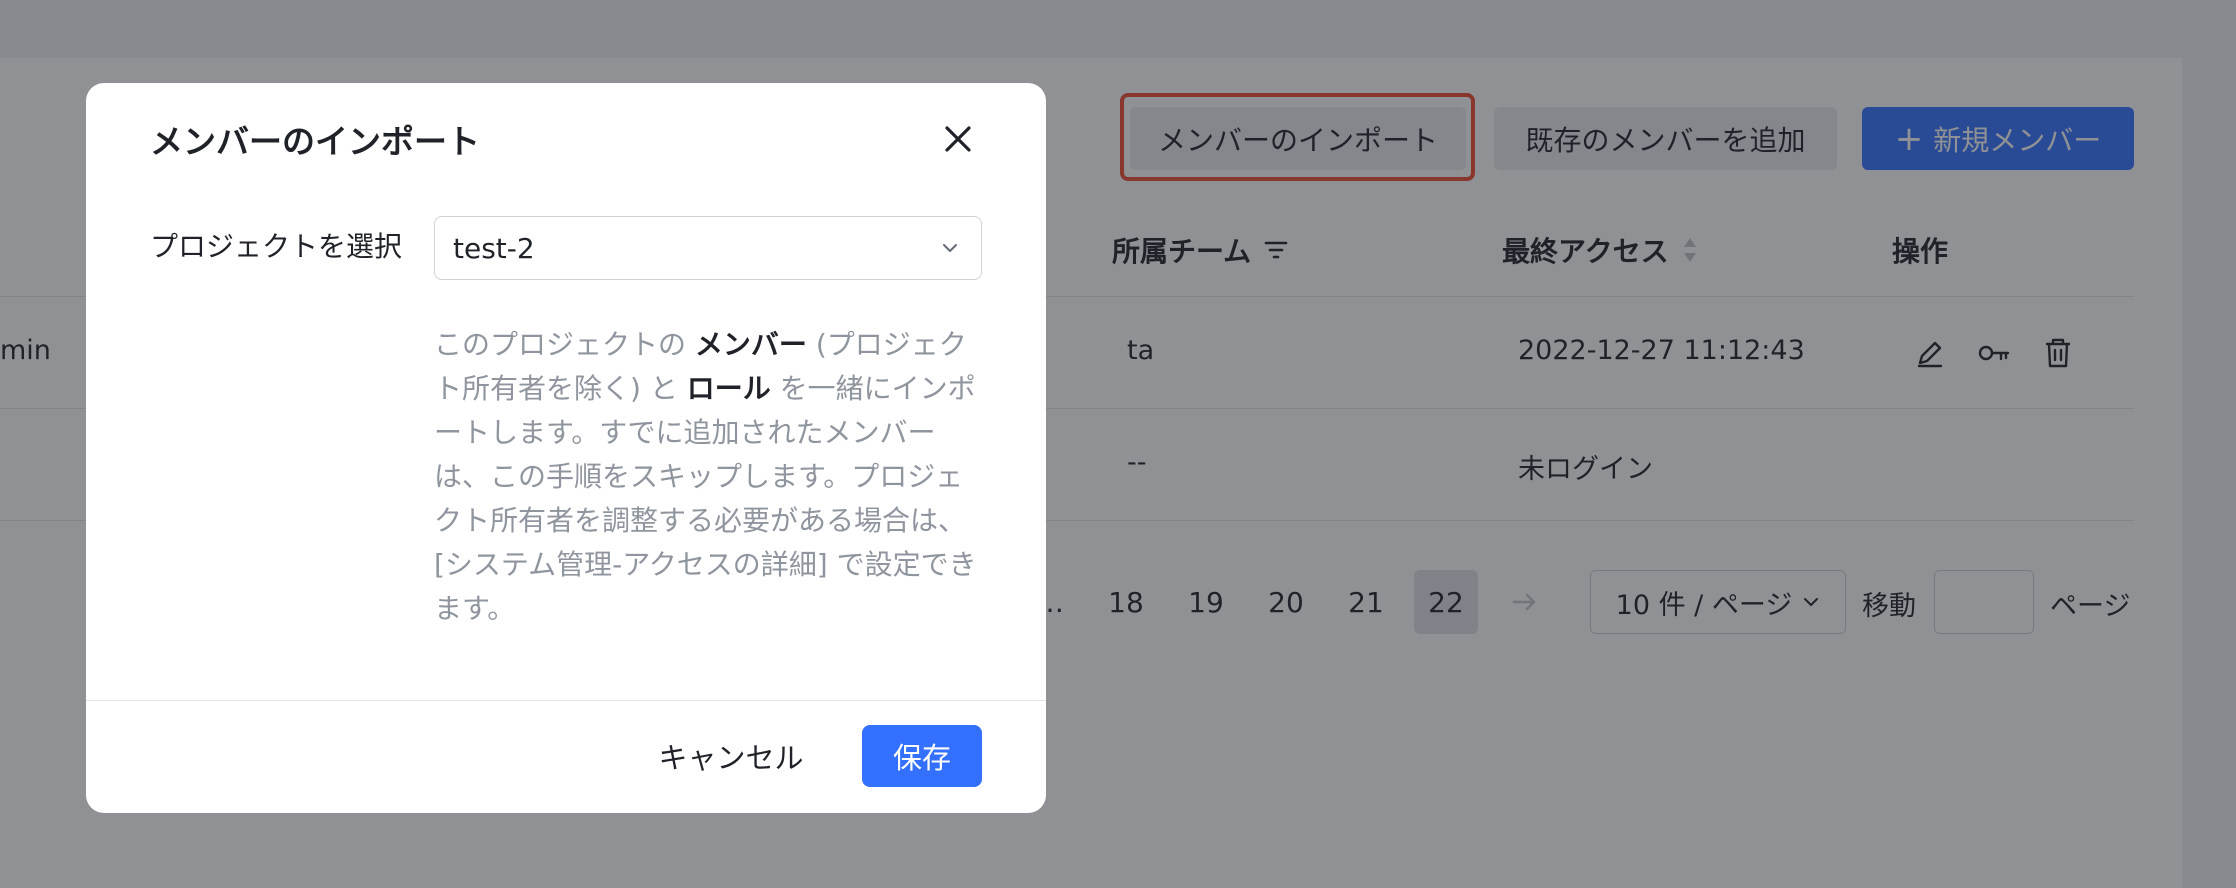 The width and height of the screenshot is (2236, 888). What do you see at coordinates (566, 700) in the screenshot?
I see `dialog-footer-divider` at bounding box center [566, 700].